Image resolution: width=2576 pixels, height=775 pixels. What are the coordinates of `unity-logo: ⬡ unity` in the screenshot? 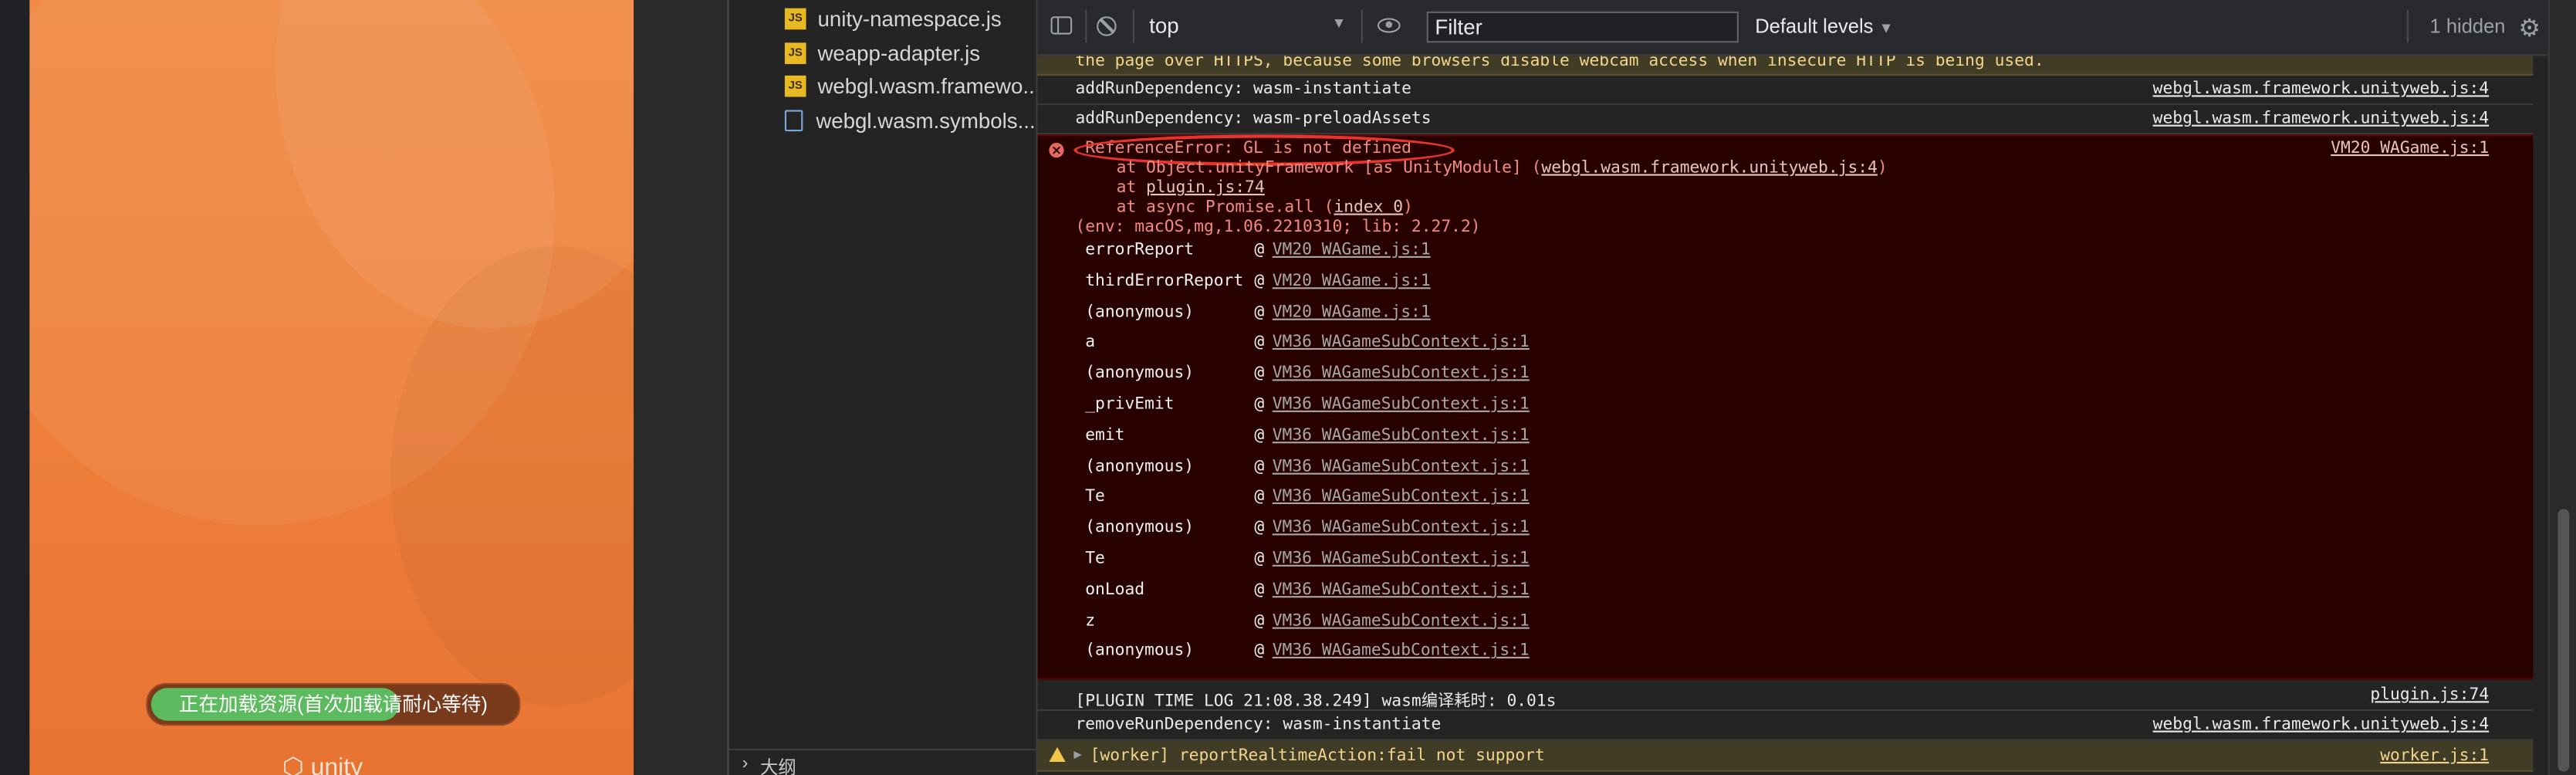 It's located at (322, 763).